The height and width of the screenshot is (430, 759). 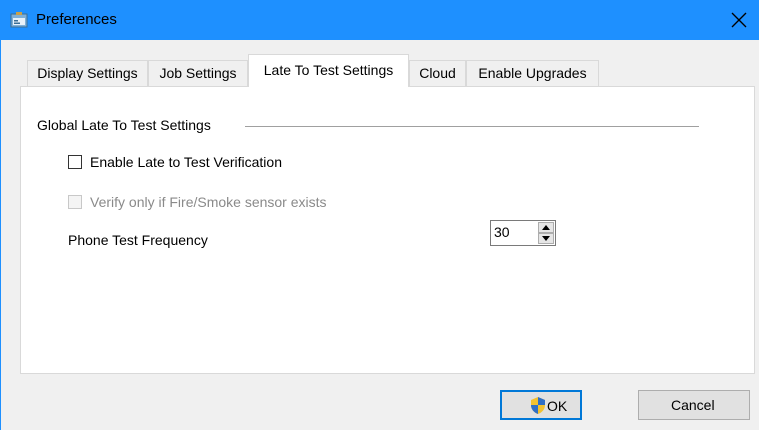 I want to click on cancel-label: Cancel, so click(x=693, y=405).